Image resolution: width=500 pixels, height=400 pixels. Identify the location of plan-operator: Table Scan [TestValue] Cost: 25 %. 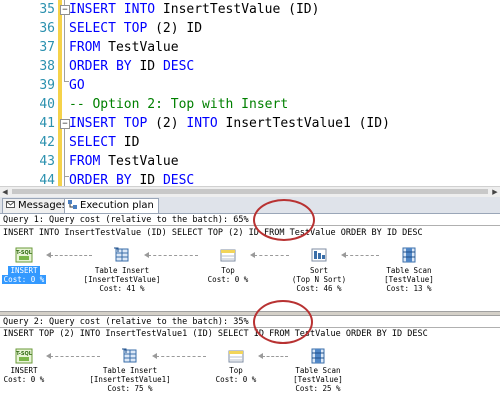
(318, 379).